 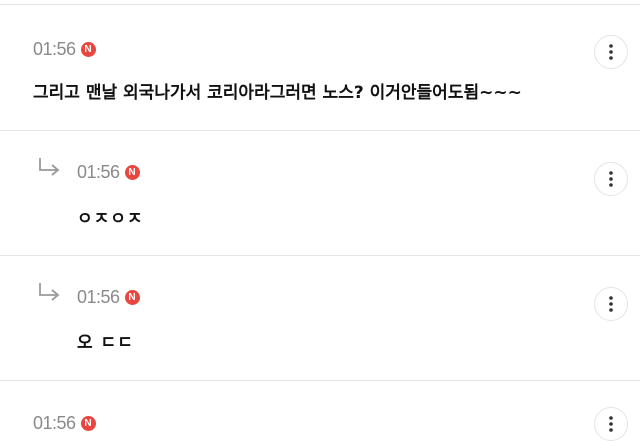 What do you see at coordinates (320, 411) in the screenshot?
I see `comment-item: 01:56 N` at bounding box center [320, 411].